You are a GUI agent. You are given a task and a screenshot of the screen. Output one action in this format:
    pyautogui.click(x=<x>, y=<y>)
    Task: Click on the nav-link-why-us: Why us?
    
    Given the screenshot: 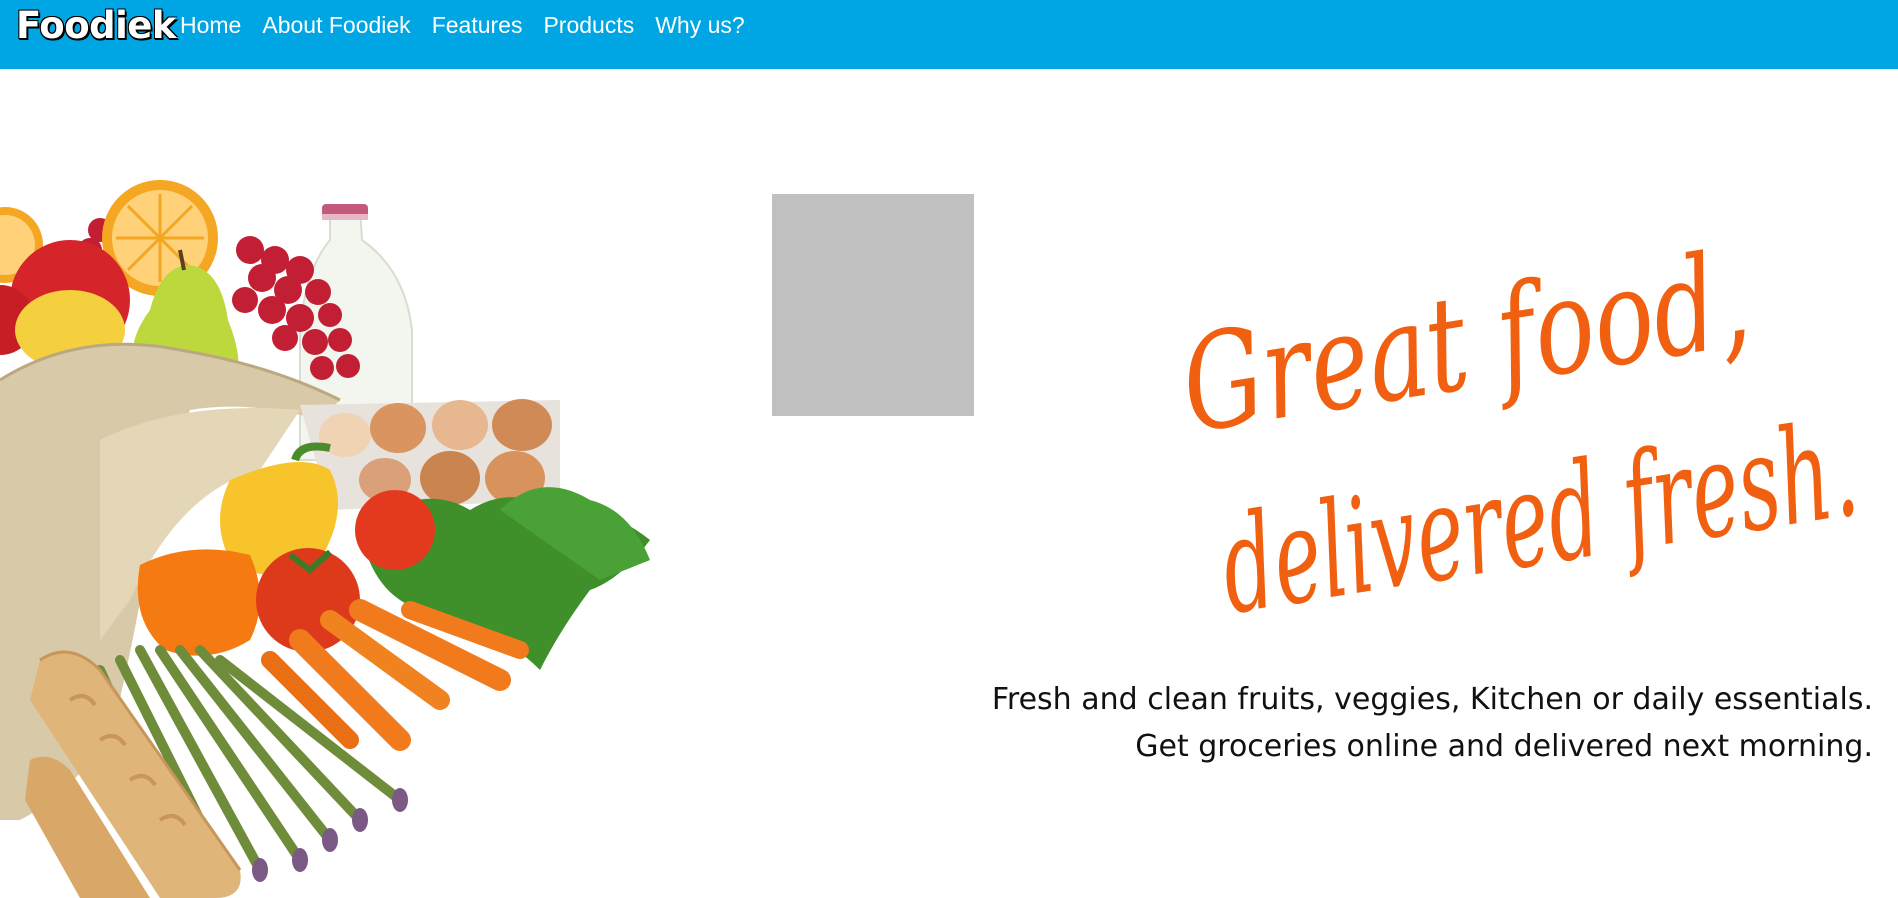 What is the action you would take?
    pyautogui.click(x=699, y=25)
    